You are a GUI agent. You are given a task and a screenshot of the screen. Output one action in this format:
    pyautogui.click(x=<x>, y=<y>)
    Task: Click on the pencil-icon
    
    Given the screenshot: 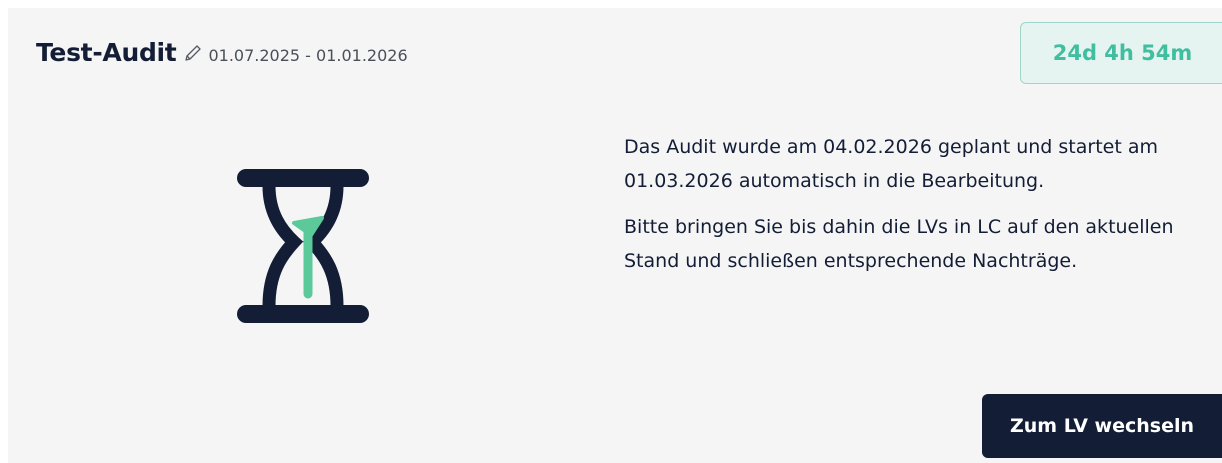 What is the action you would take?
    pyautogui.click(x=193, y=53)
    